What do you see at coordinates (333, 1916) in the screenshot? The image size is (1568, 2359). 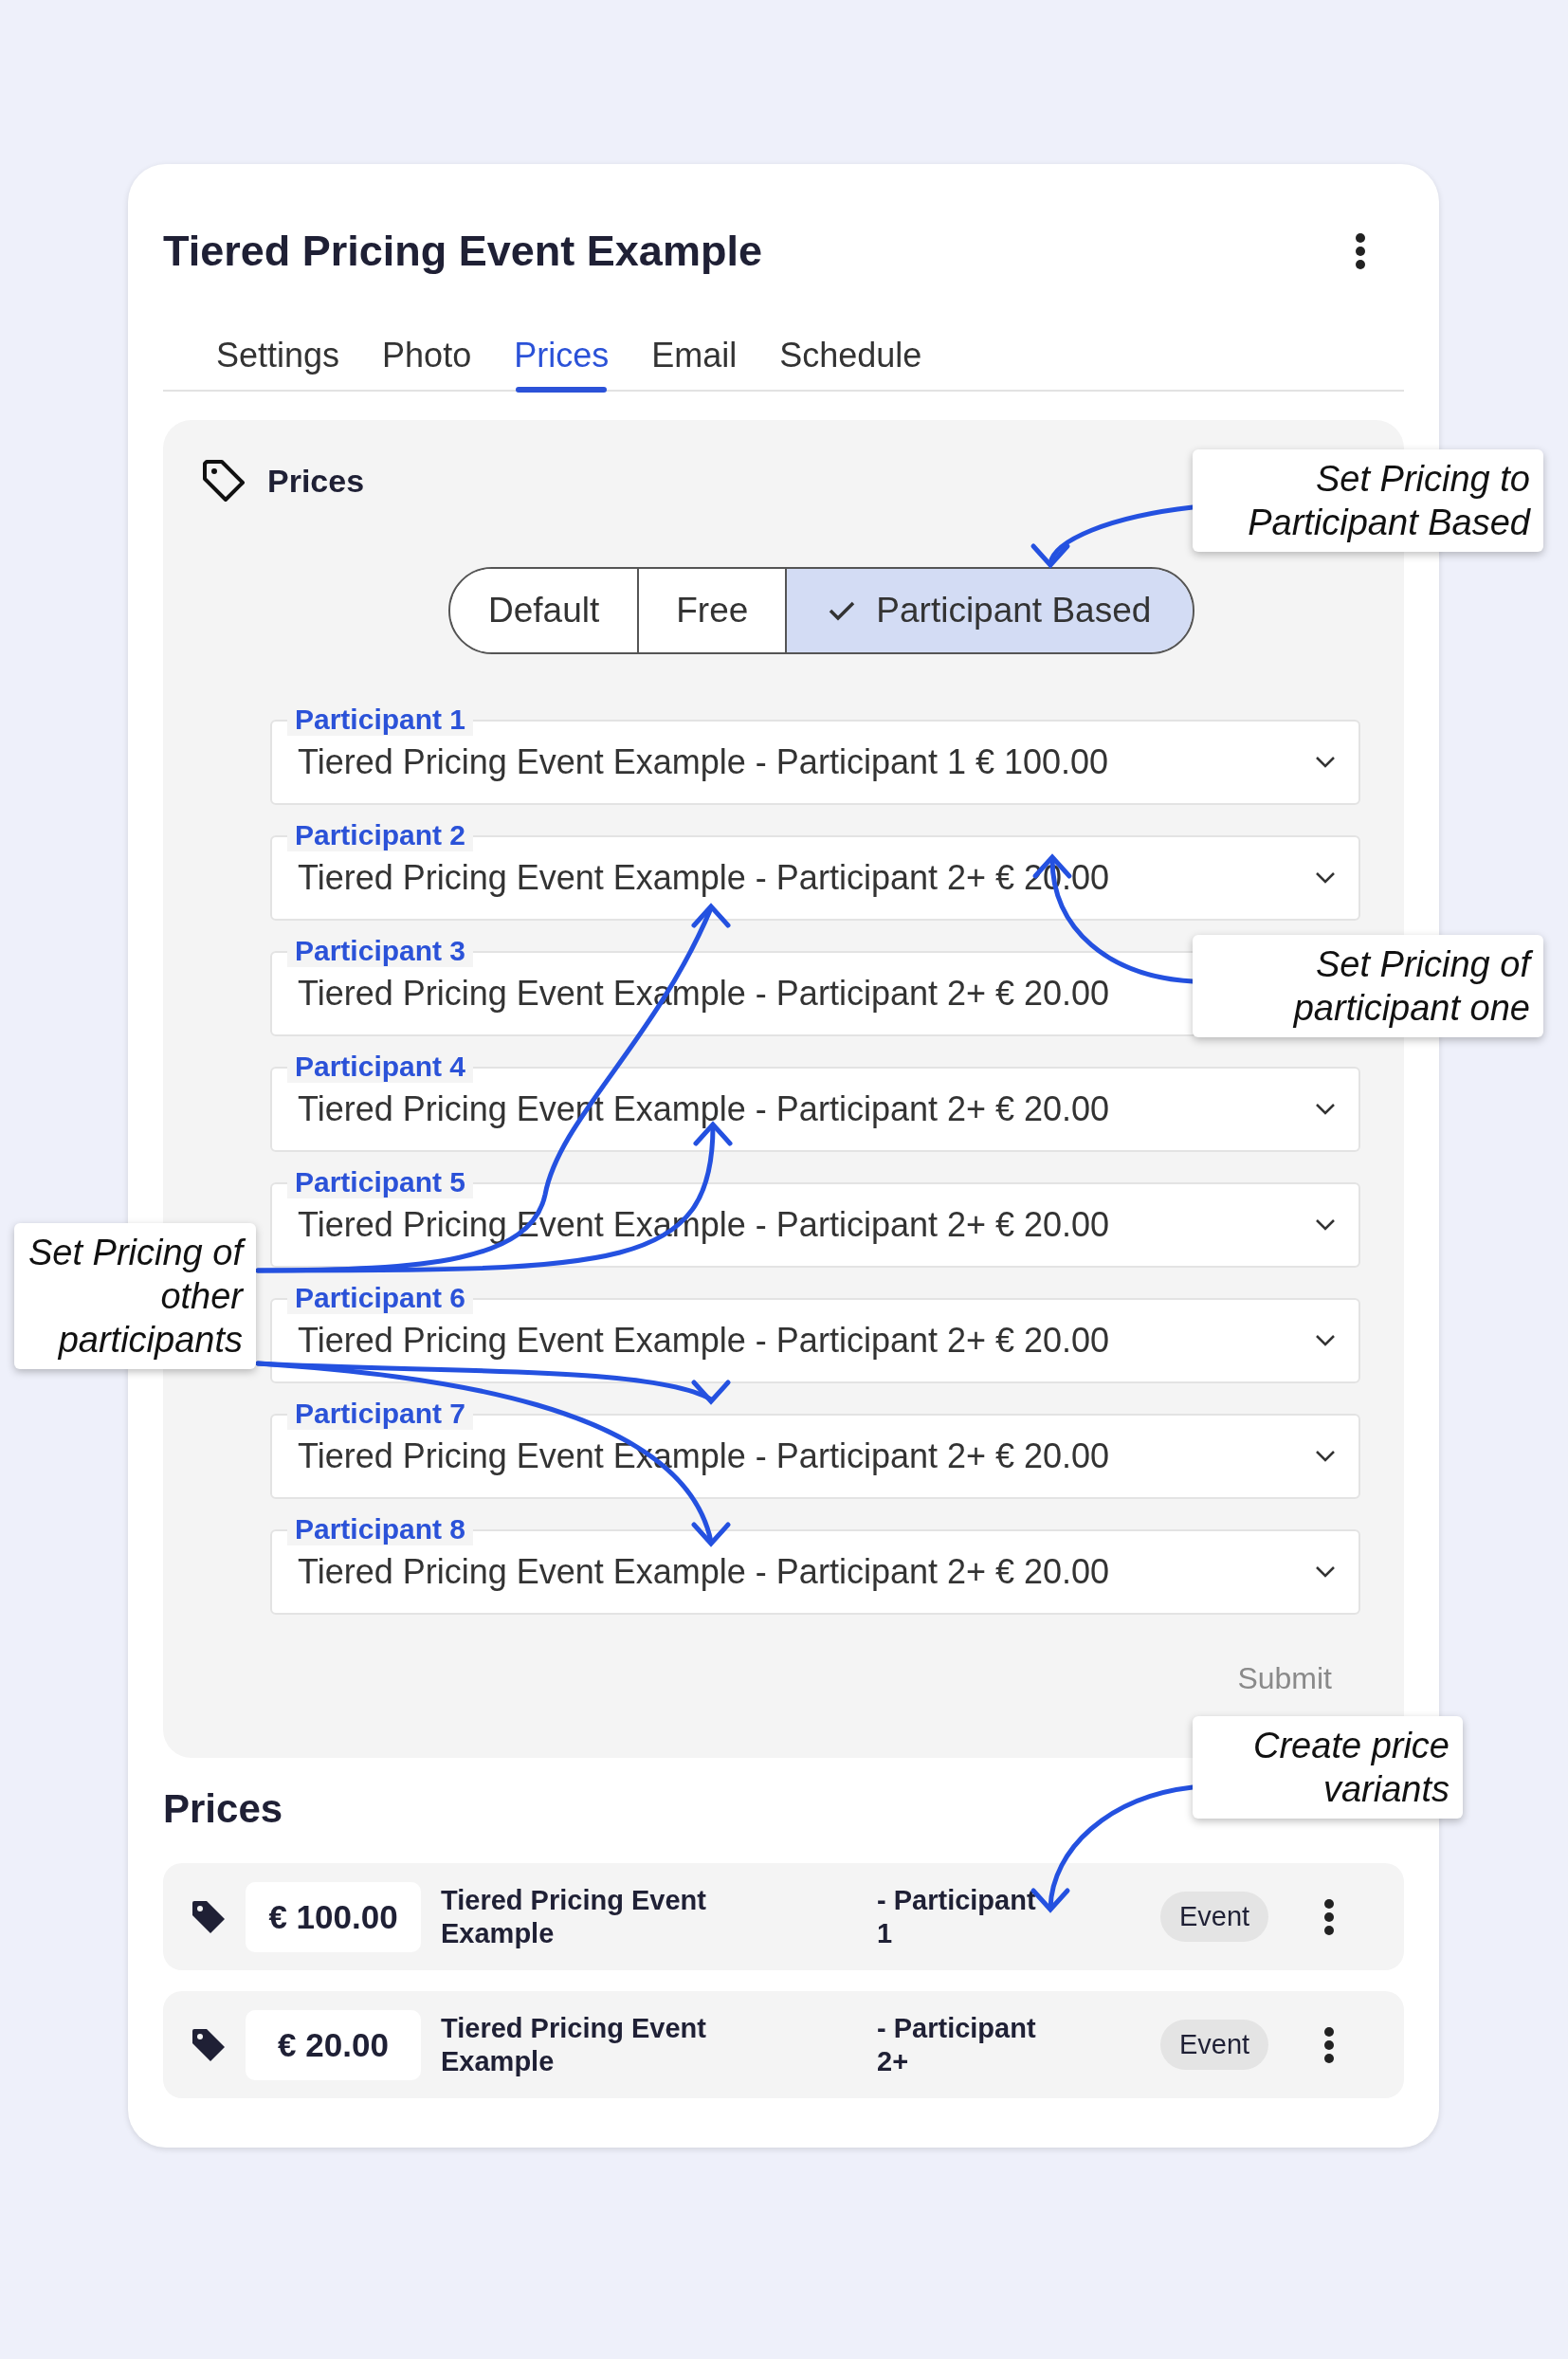 I see `price-amount: € 100.00` at bounding box center [333, 1916].